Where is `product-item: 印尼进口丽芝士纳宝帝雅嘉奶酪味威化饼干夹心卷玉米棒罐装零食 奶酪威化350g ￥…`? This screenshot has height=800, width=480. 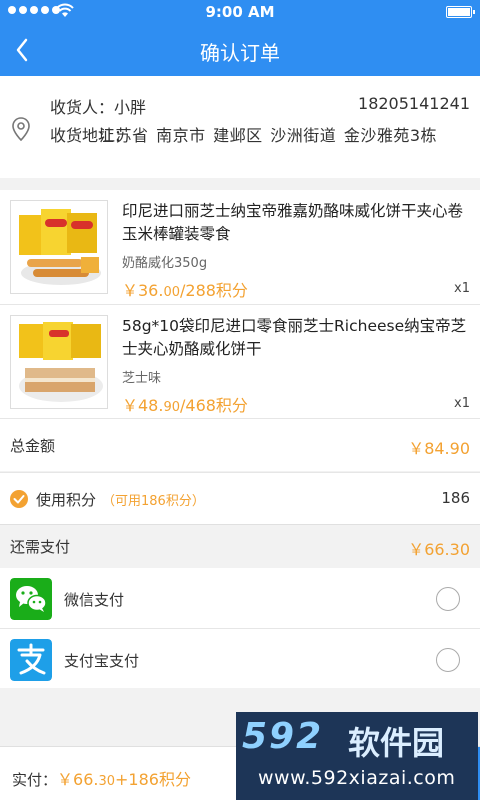 product-item: 印尼进口丽芝士纳宝帝雅嘉奶酪味威化饼干夹心卷玉米棒罐装零食 奶酪威化350g ￥… is located at coordinates (240, 247).